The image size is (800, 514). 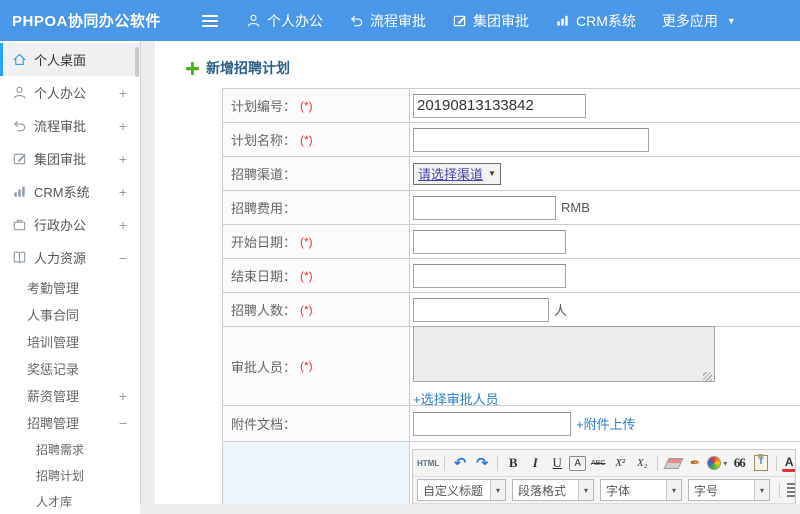 What do you see at coordinates (70, 191) in the screenshot?
I see `sidebar-item-crm-system: CRM系统 +` at bounding box center [70, 191].